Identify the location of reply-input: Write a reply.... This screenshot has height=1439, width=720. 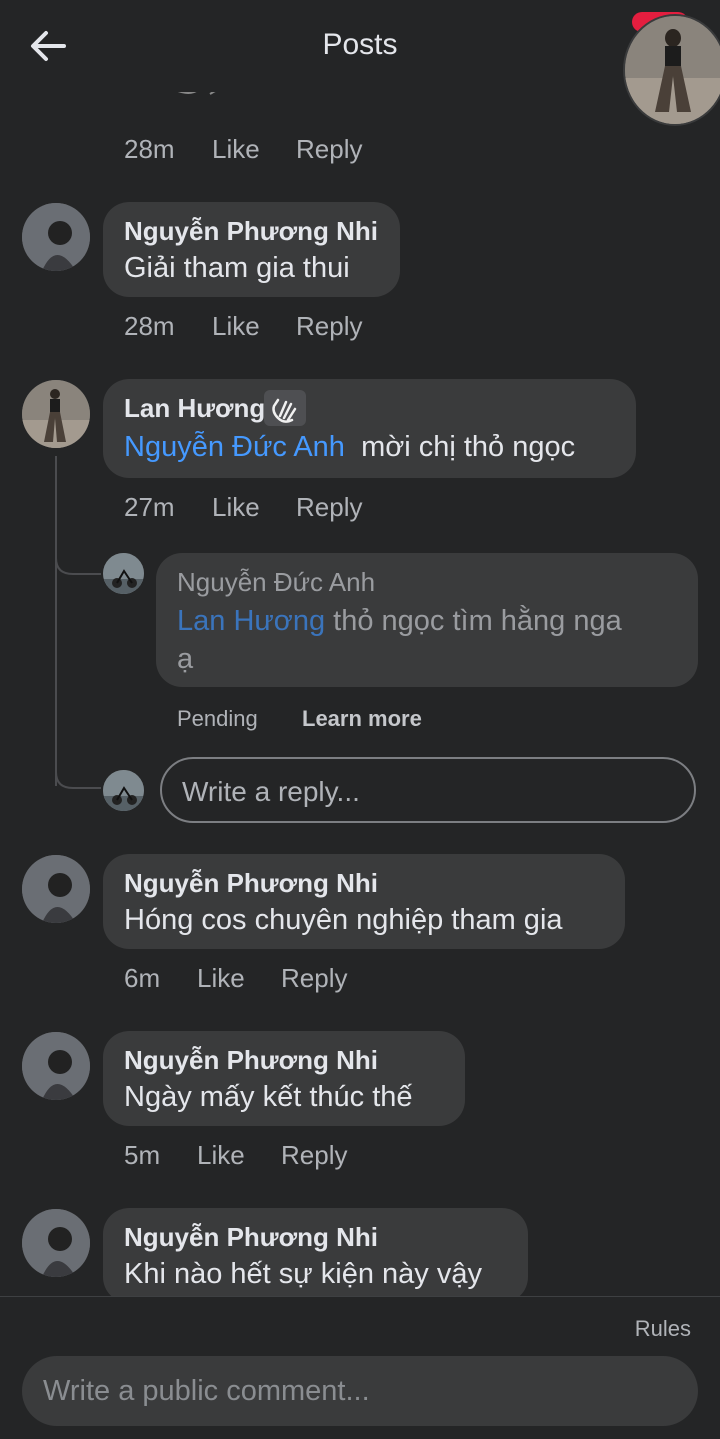
(428, 790).